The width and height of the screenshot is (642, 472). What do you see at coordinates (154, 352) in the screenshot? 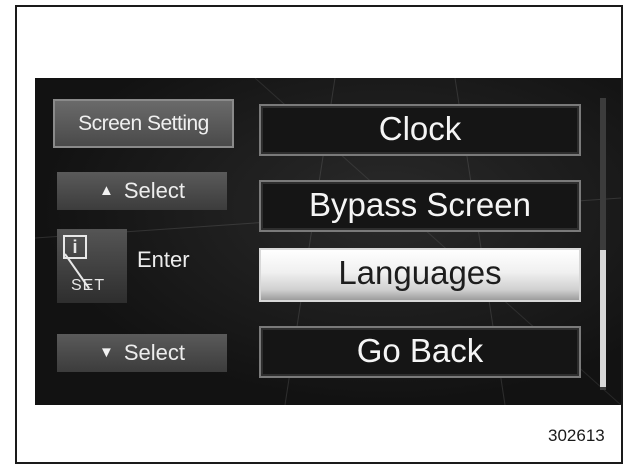
I see `select-down-label: Select` at bounding box center [154, 352].